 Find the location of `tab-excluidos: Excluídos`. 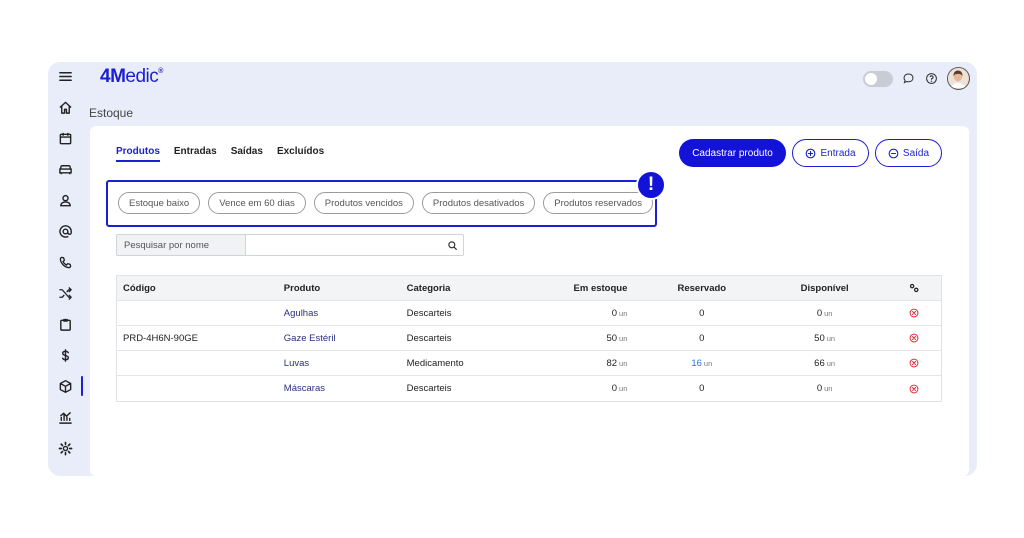

tab-excluidos: Excluídos is located at coordinates (300, 154).